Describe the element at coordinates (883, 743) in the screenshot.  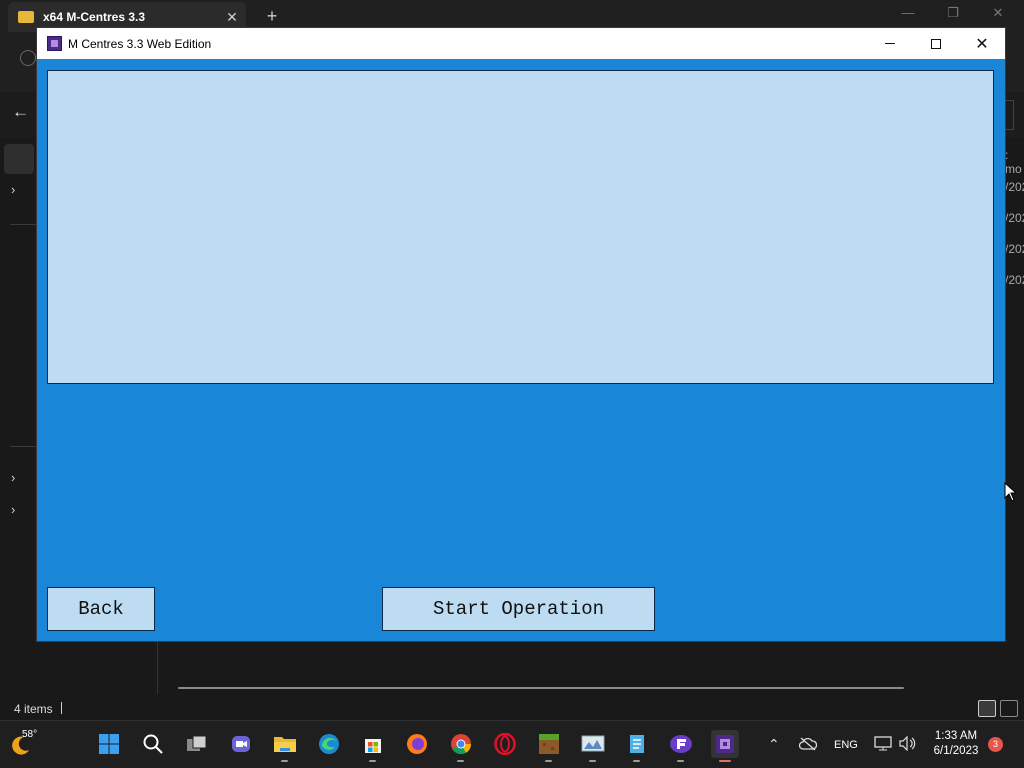
I see `network-icon` at that location.